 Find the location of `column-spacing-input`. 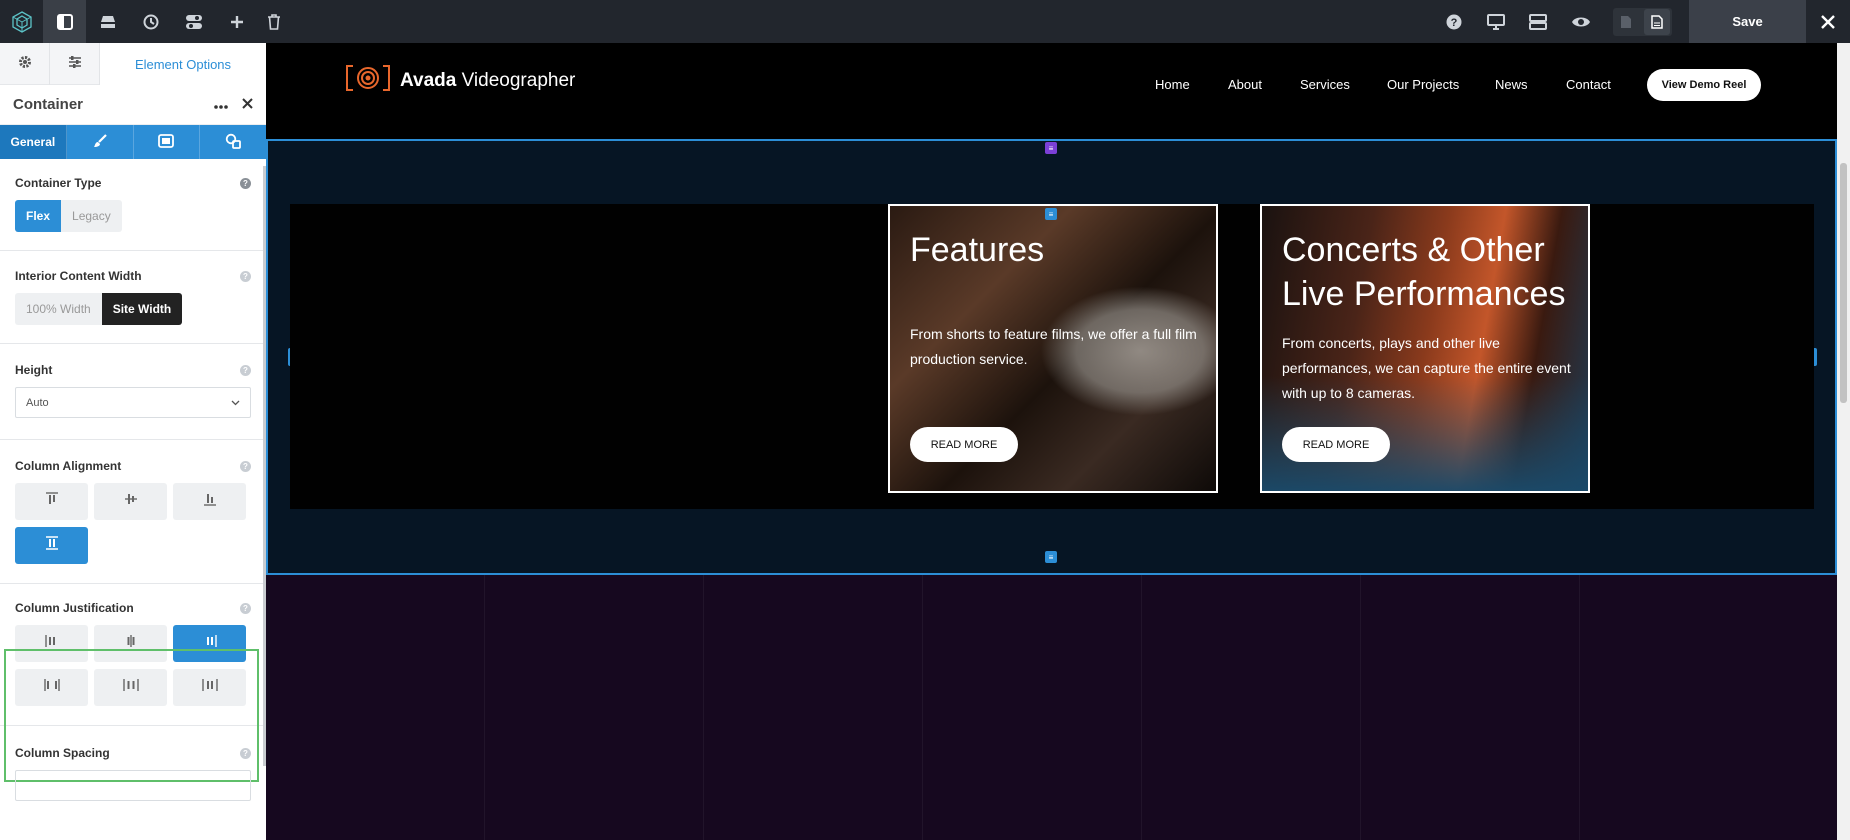

column-spacing-input is located at coordinates (133, 785).